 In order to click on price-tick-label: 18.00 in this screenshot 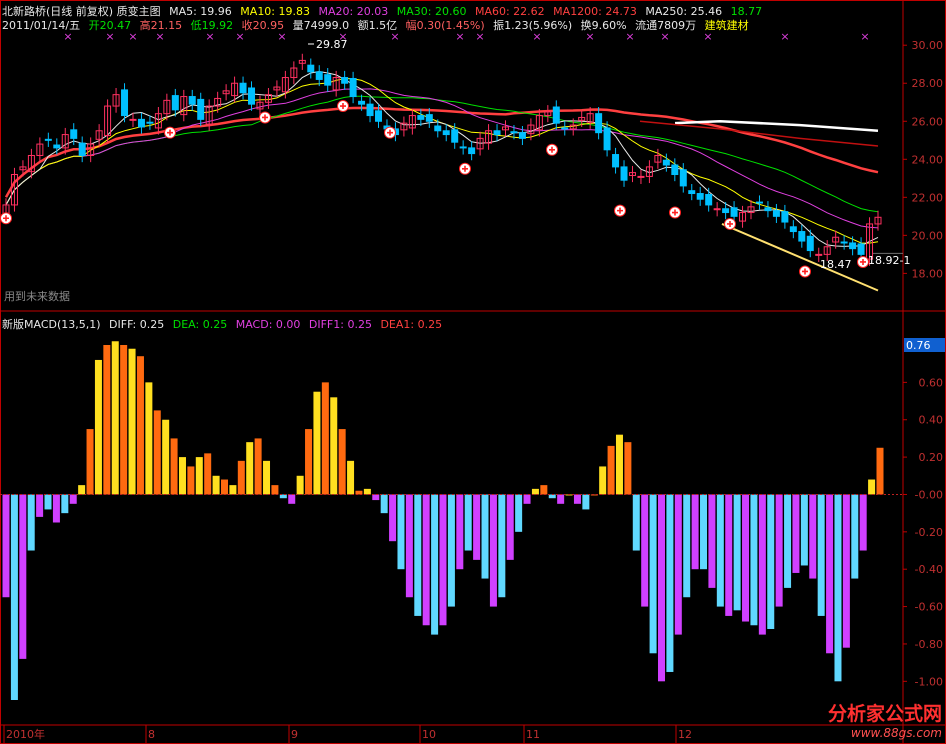, I will do `click(928, 273)`.